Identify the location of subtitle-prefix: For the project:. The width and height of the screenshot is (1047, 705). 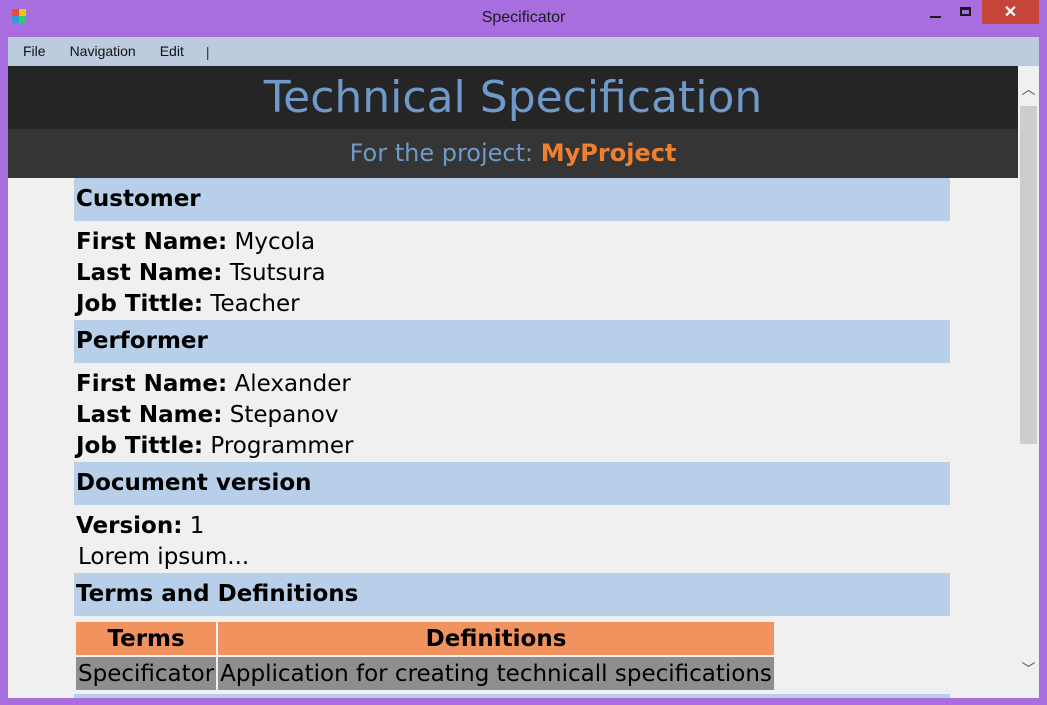
(441, 153).